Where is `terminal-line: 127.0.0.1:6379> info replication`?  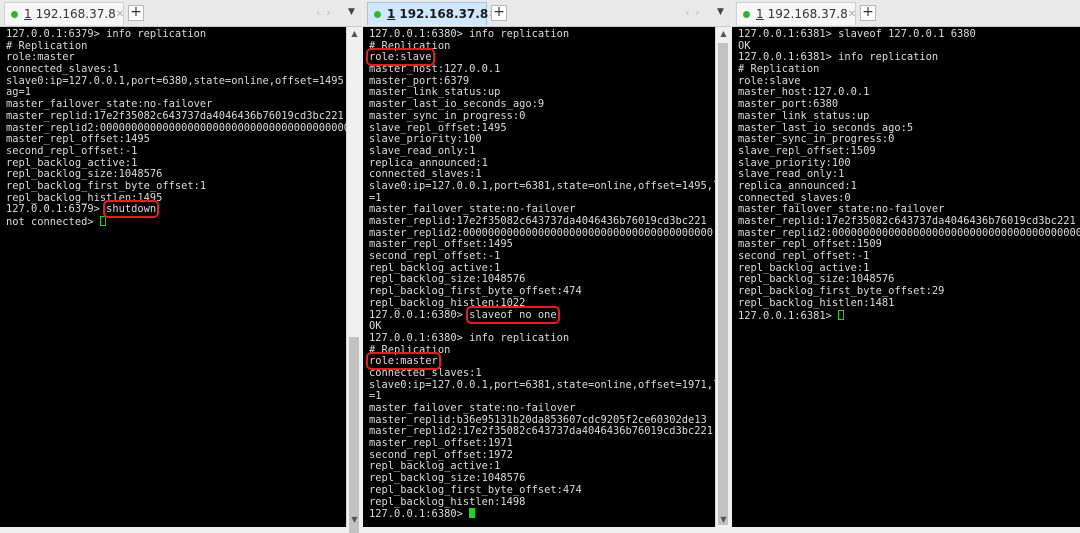
terminal-line: 127.0.0.1:6379> info replication is located at coordinates (106, 34).